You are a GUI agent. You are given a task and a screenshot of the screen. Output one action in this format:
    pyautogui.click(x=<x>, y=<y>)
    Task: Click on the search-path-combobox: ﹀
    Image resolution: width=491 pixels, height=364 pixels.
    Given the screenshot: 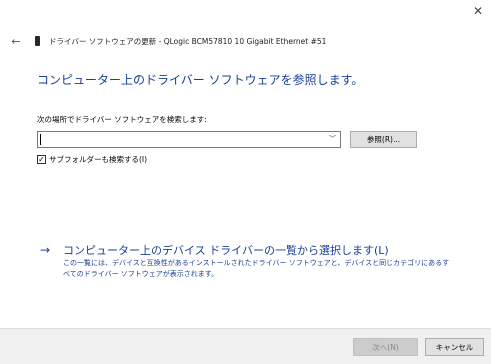 What is the action you would take?
    pyautogui.click(x=189, y=139)
    